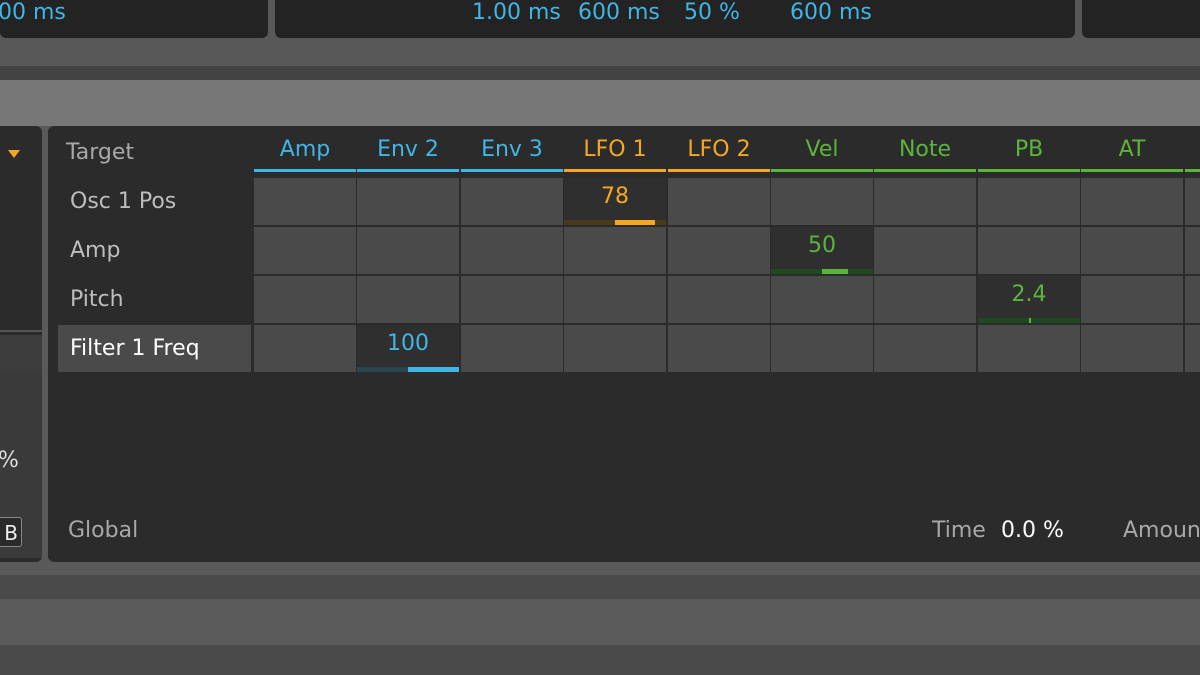  Describe the element at coordinates (822, 245) in the screenshot. I see `cell-value: 50` at that location.